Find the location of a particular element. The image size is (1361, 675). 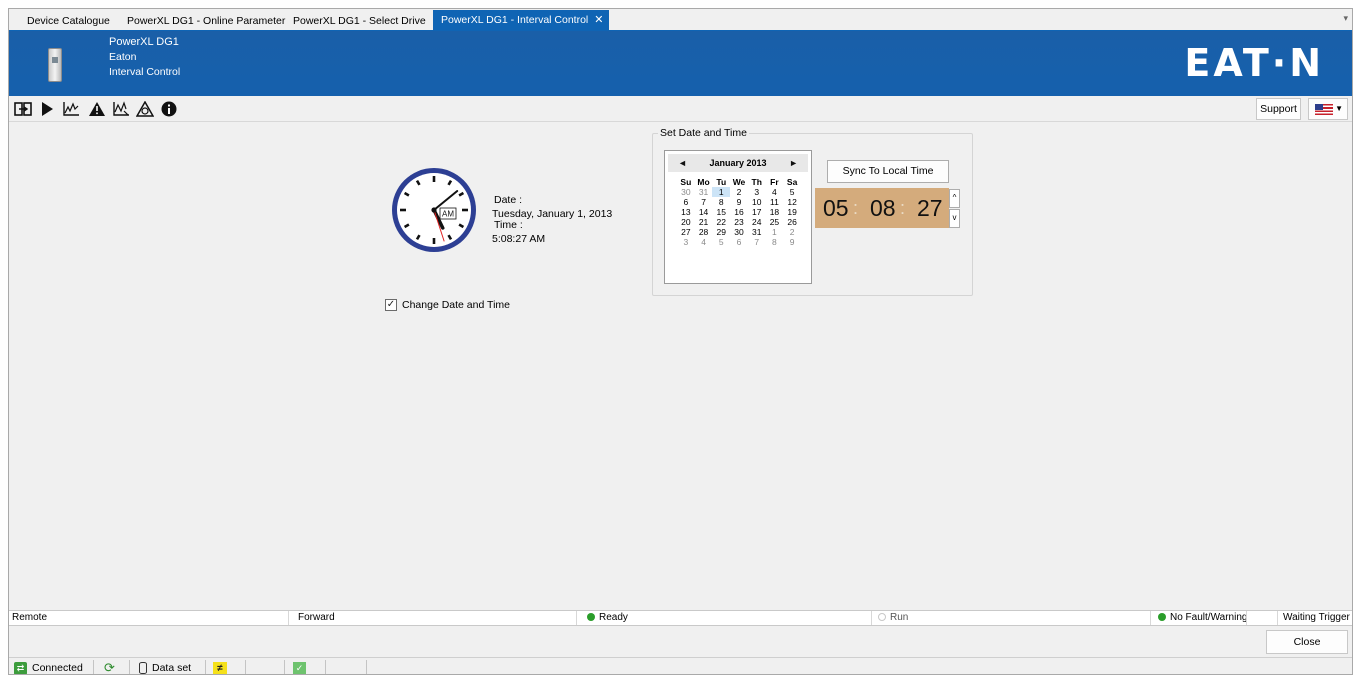

calendar-day: 20 is located at coordinates (686, 222).